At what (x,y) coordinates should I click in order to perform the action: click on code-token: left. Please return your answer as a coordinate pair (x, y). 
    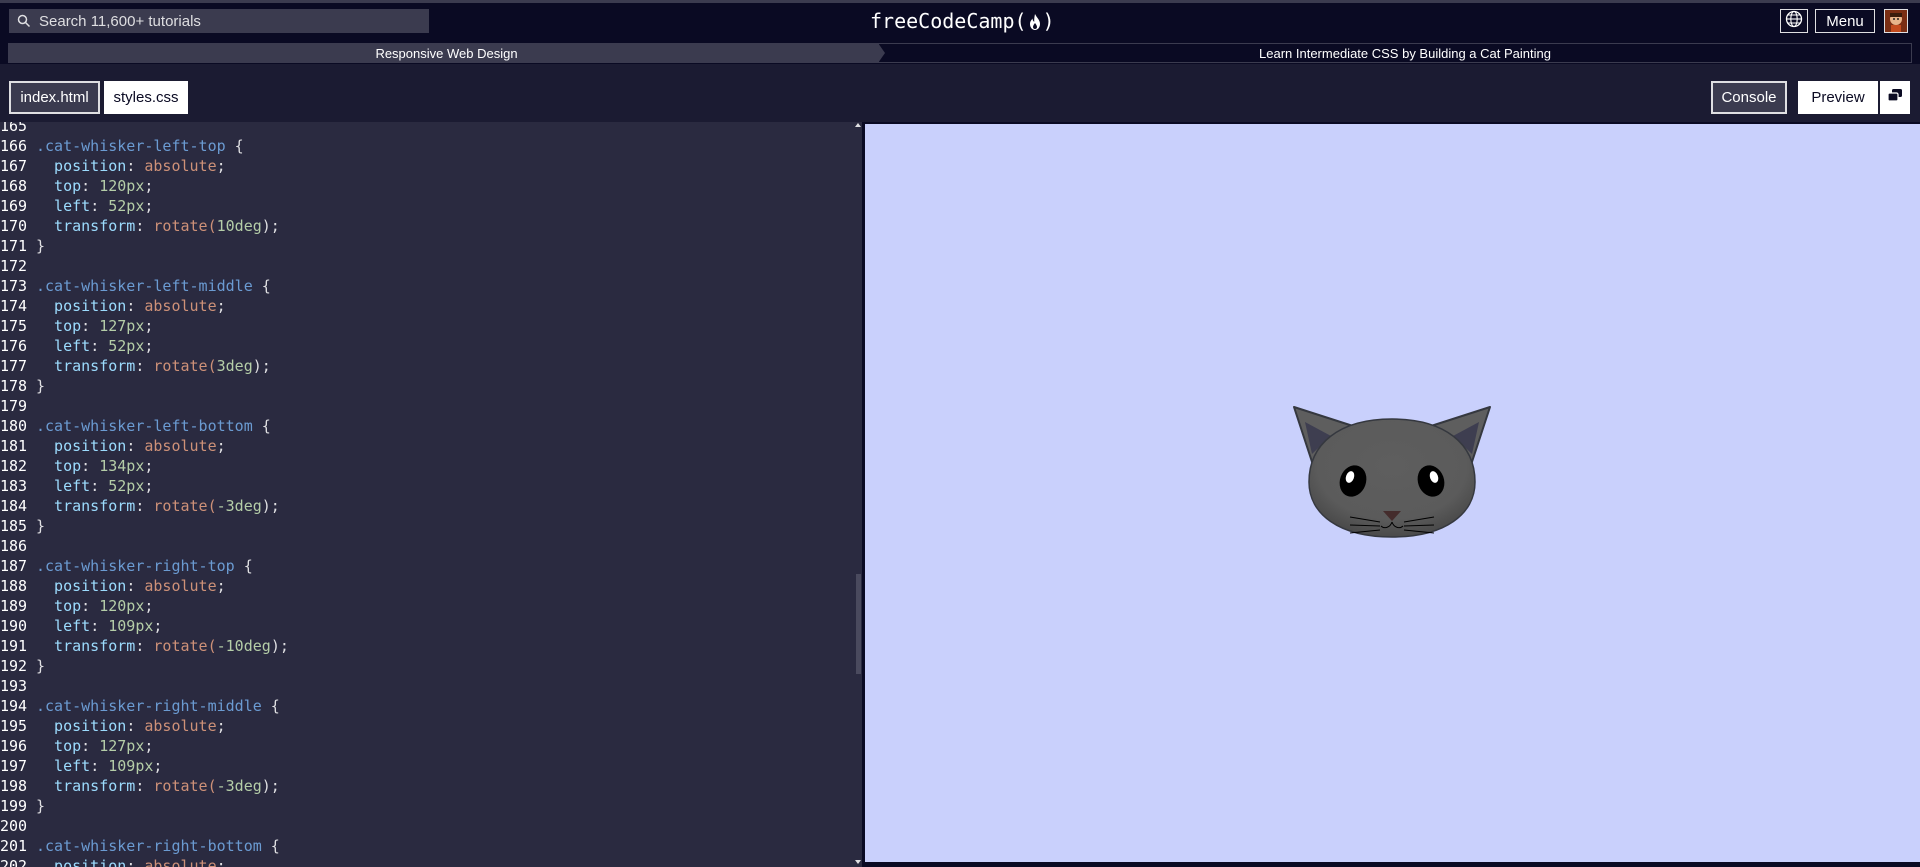
    Looking at the image, I should click on (63, 346).